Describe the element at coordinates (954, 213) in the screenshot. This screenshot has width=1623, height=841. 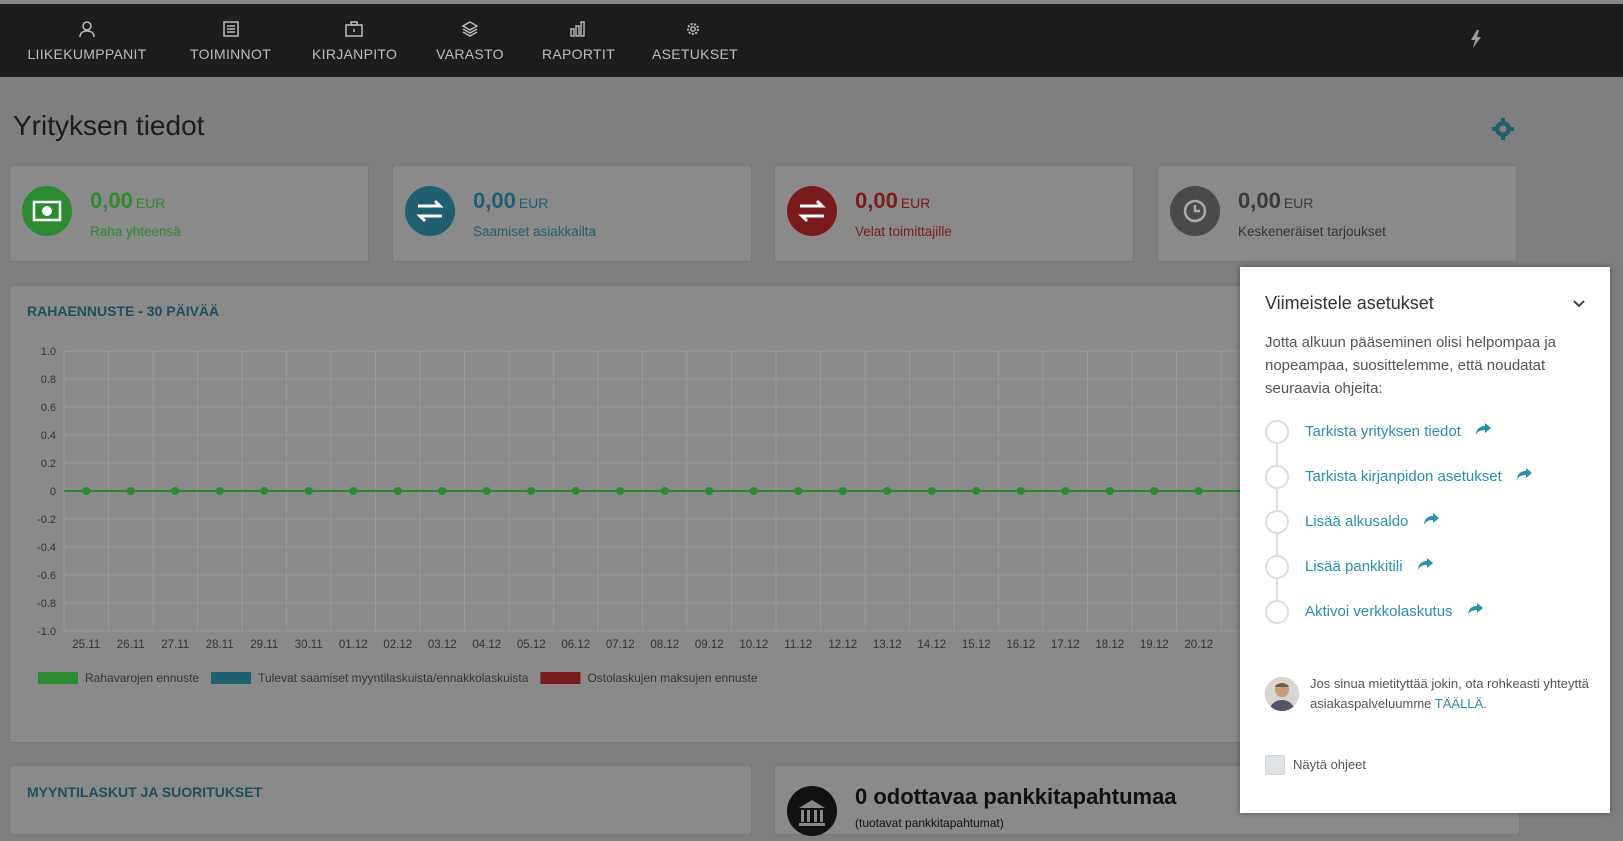
I see `summary-card-payables: 0,00 EUR Velat toimittajille` at that location.